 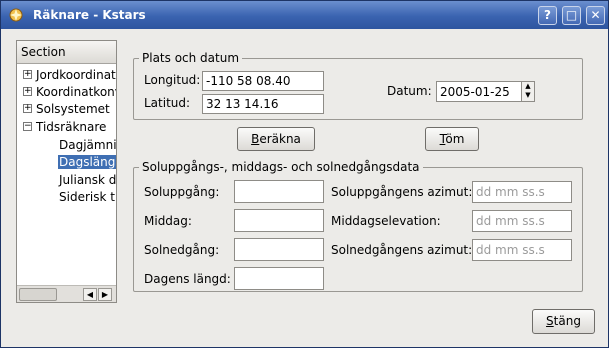 What do you see at coordinates (522, 192) in the screenshot?
I see `sunrise-azimuth-field` at bounding box center [522, 192].